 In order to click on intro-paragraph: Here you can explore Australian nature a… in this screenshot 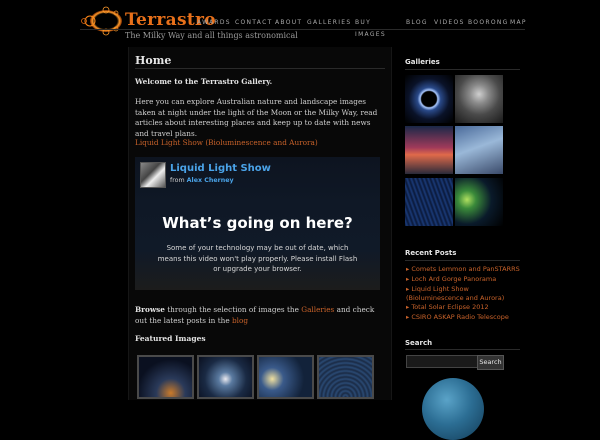, I will do `click(256, 117)`.